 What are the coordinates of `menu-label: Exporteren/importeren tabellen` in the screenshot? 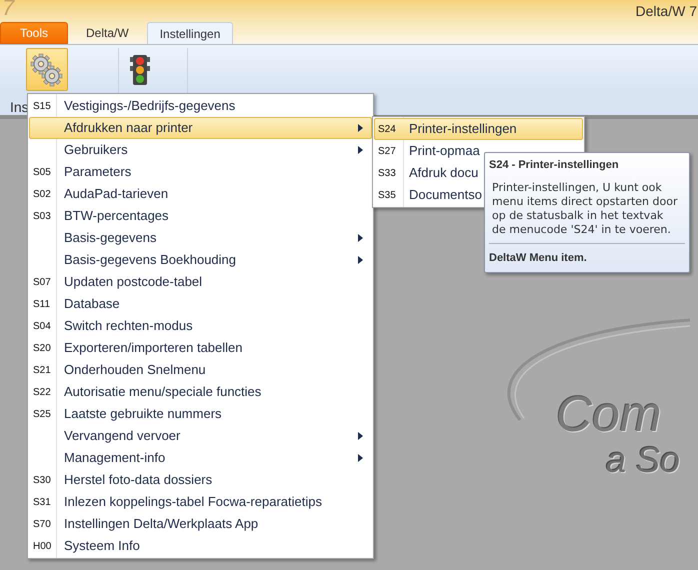 It's located at (153, 348).